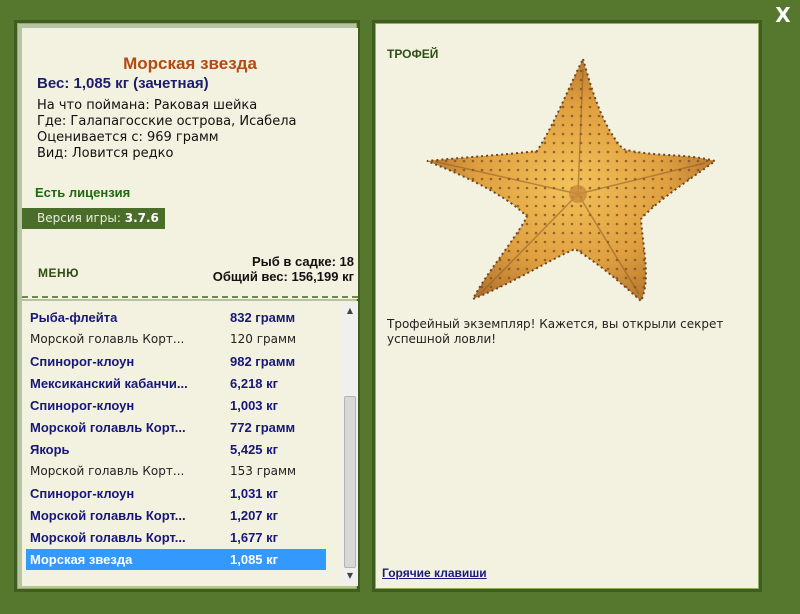  I want to click on list-item: Спинорог-клоун 1,031 кг, so click(176, 493).